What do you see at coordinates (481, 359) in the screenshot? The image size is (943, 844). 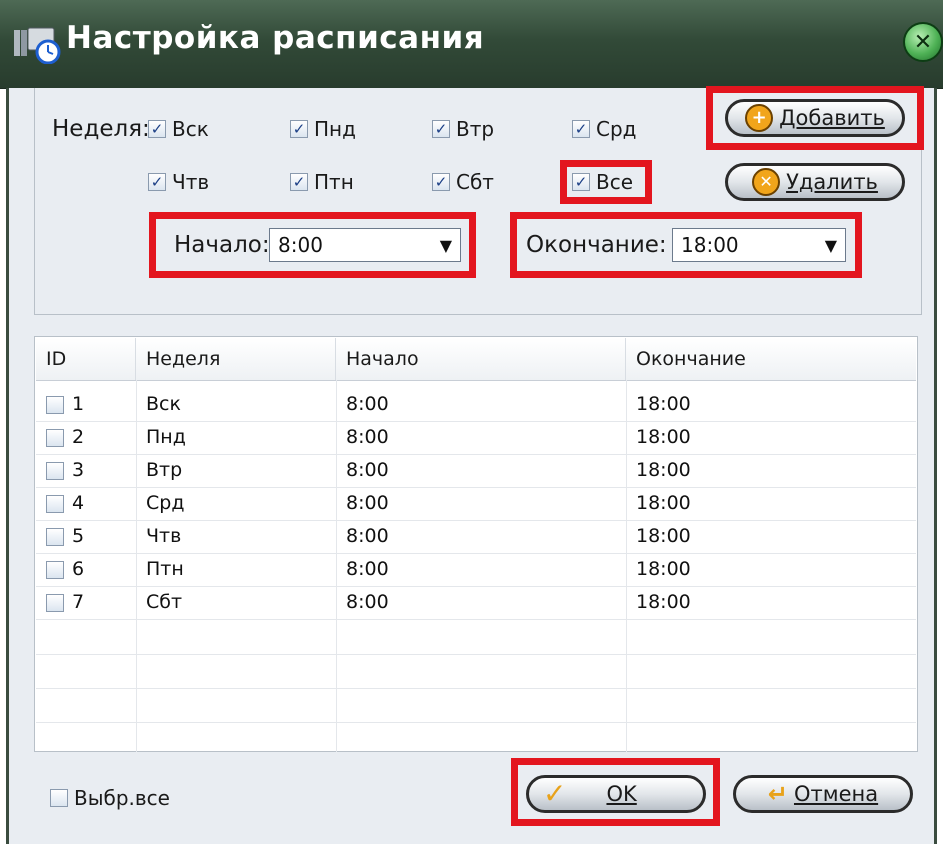 I see `column-header-start: Начало` at bounding box center [481, 359].